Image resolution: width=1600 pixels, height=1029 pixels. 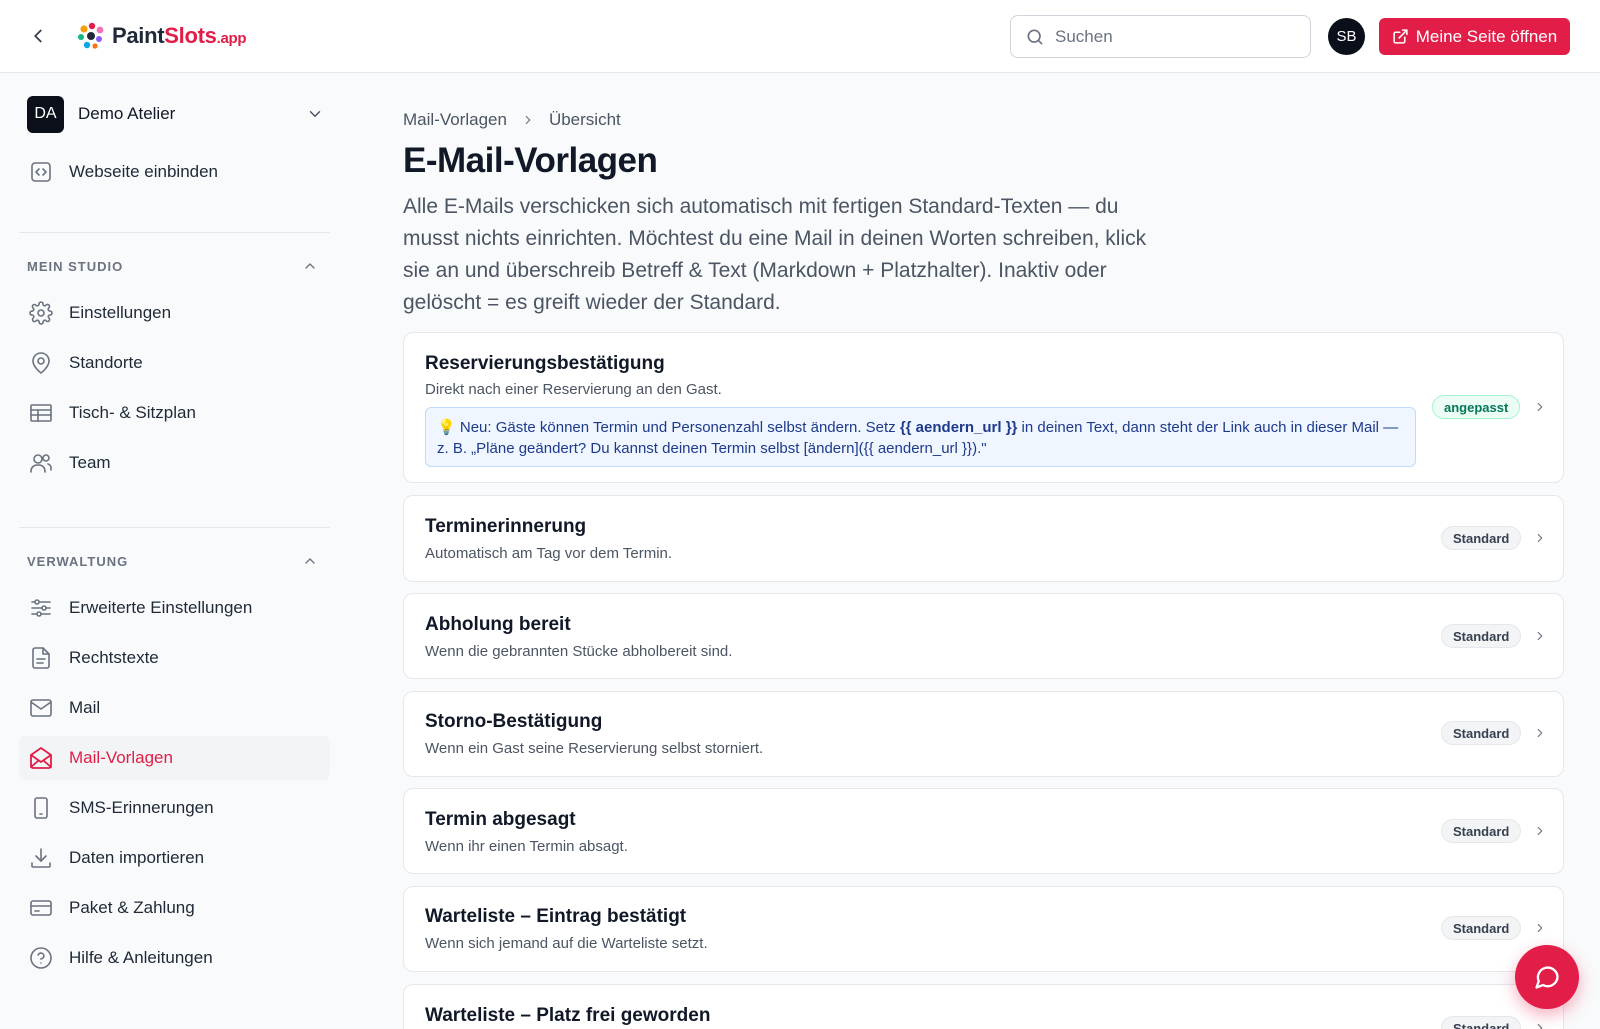 What do you see at coordinates (1400, 36) in the screenshot?
I see `external-link-icon` at bounding box center [1400, 36].